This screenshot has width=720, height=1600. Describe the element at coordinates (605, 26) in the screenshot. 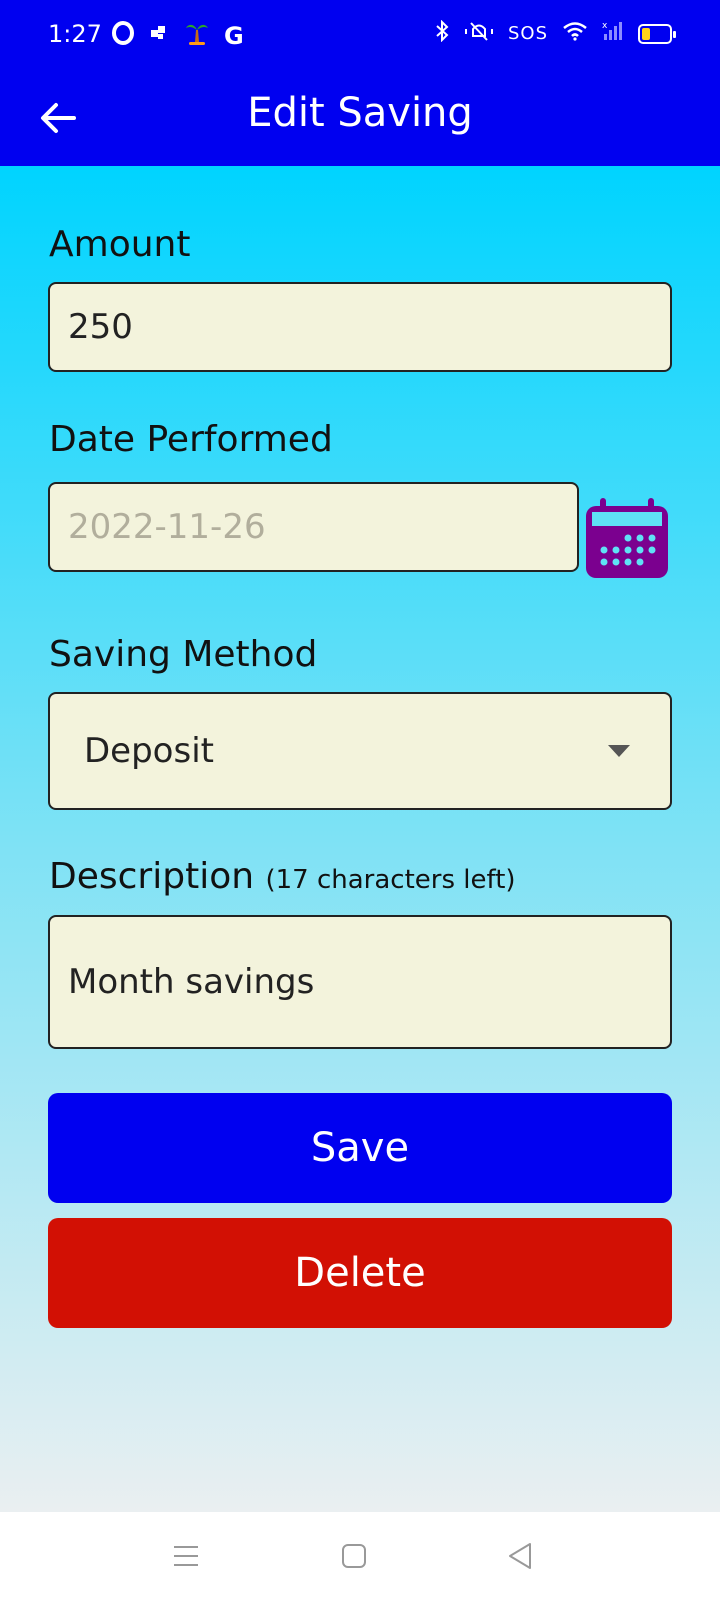

I see `svg-text: x` at that location.